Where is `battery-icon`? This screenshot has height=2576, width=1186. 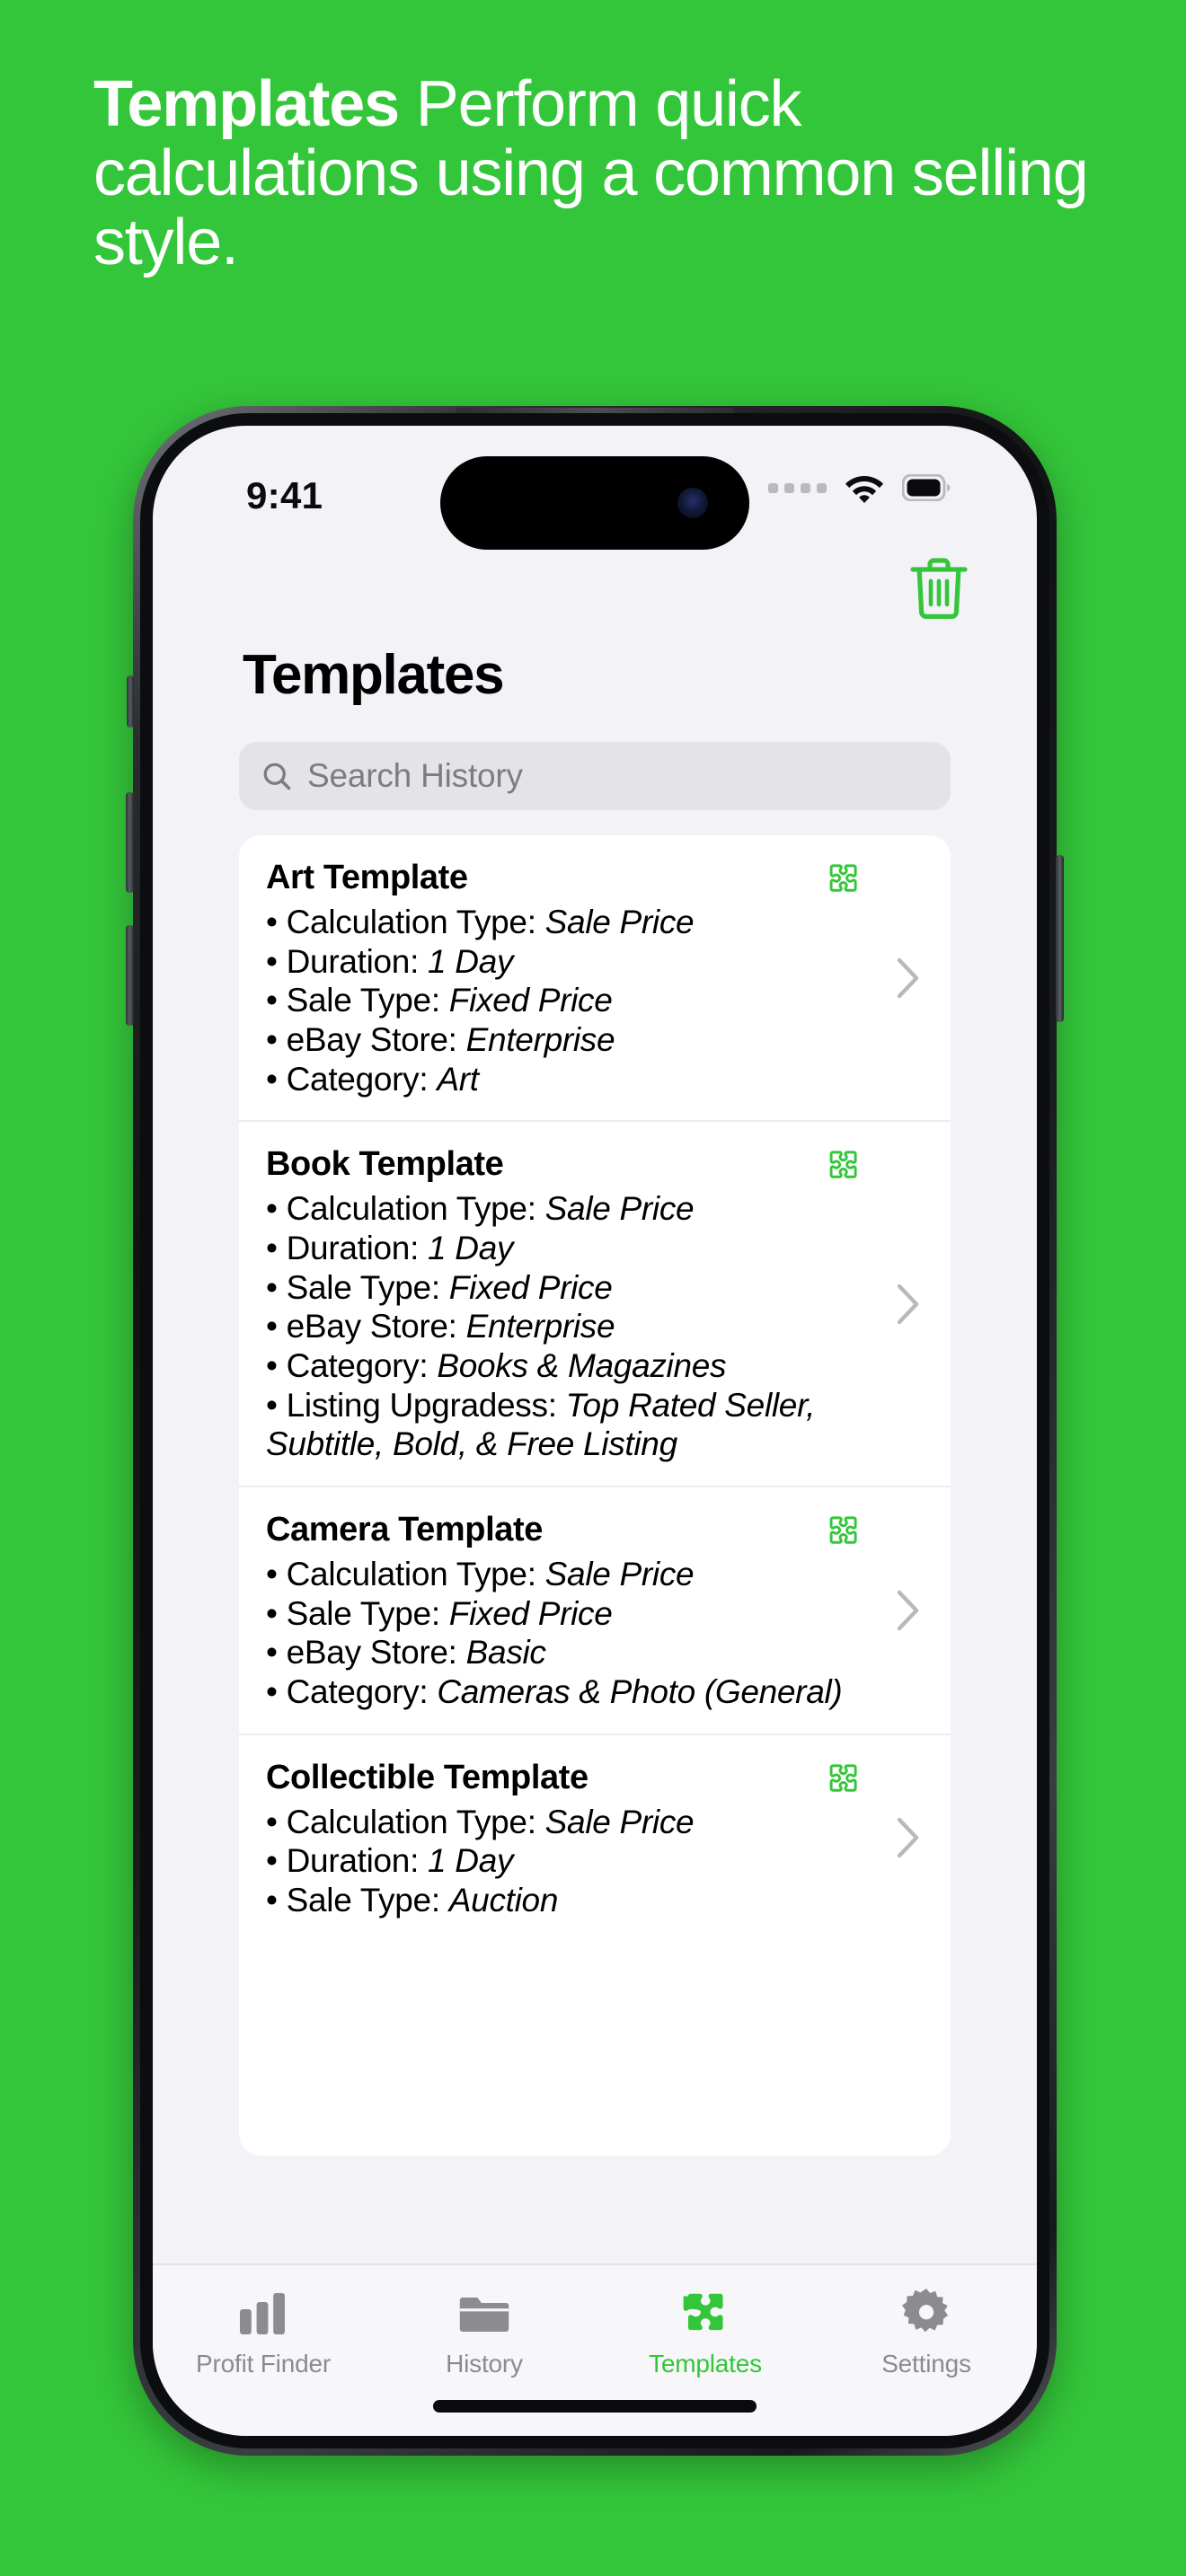 battery-icon is located at coordinates (926, 487).